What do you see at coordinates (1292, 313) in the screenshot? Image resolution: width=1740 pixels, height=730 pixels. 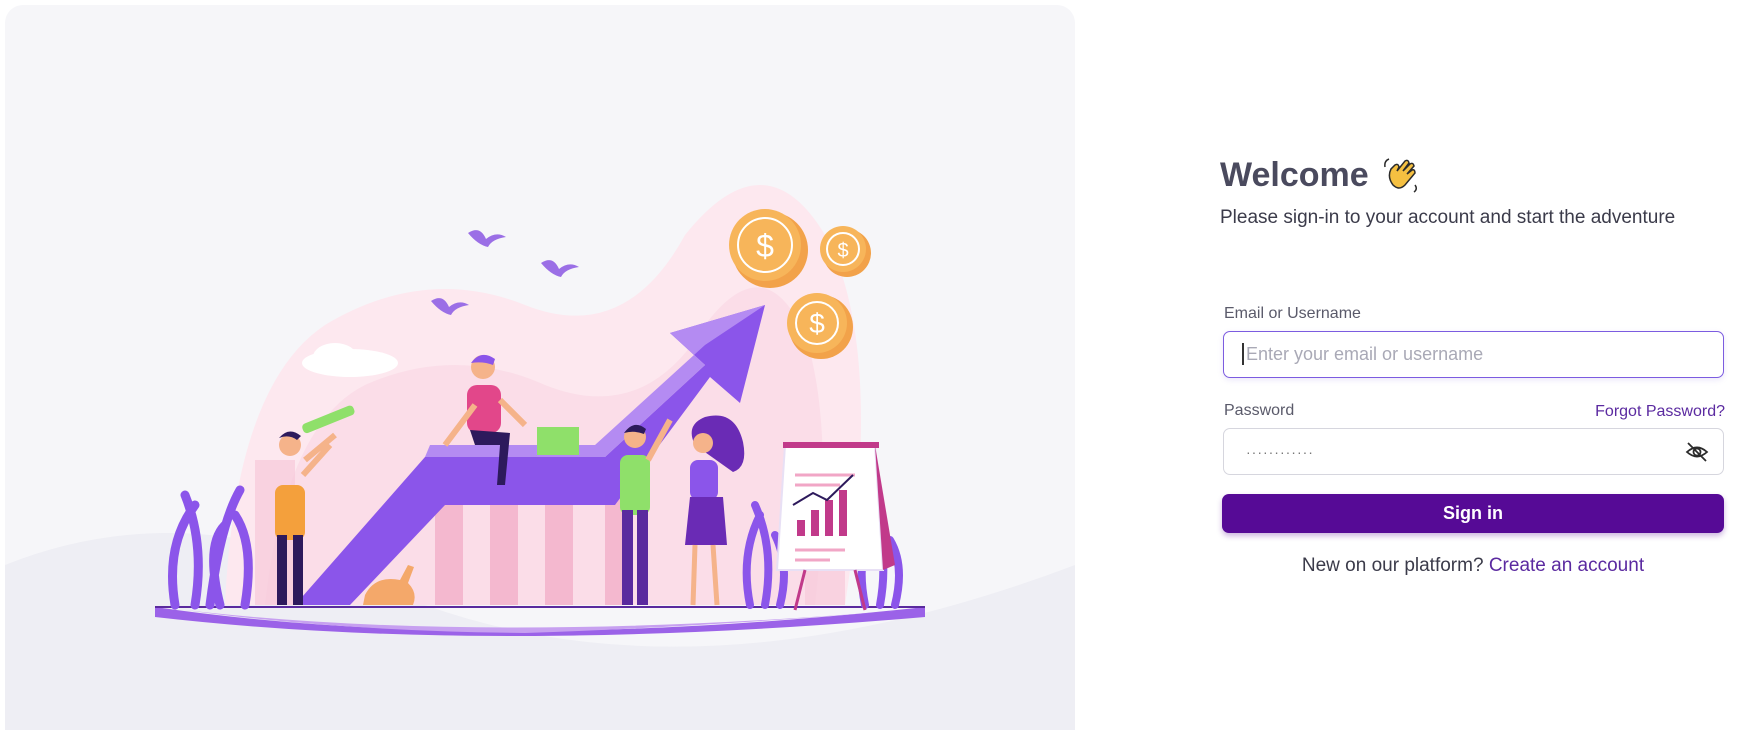 I see `email-label: Email or Username` at bounding box center [1292, 313].